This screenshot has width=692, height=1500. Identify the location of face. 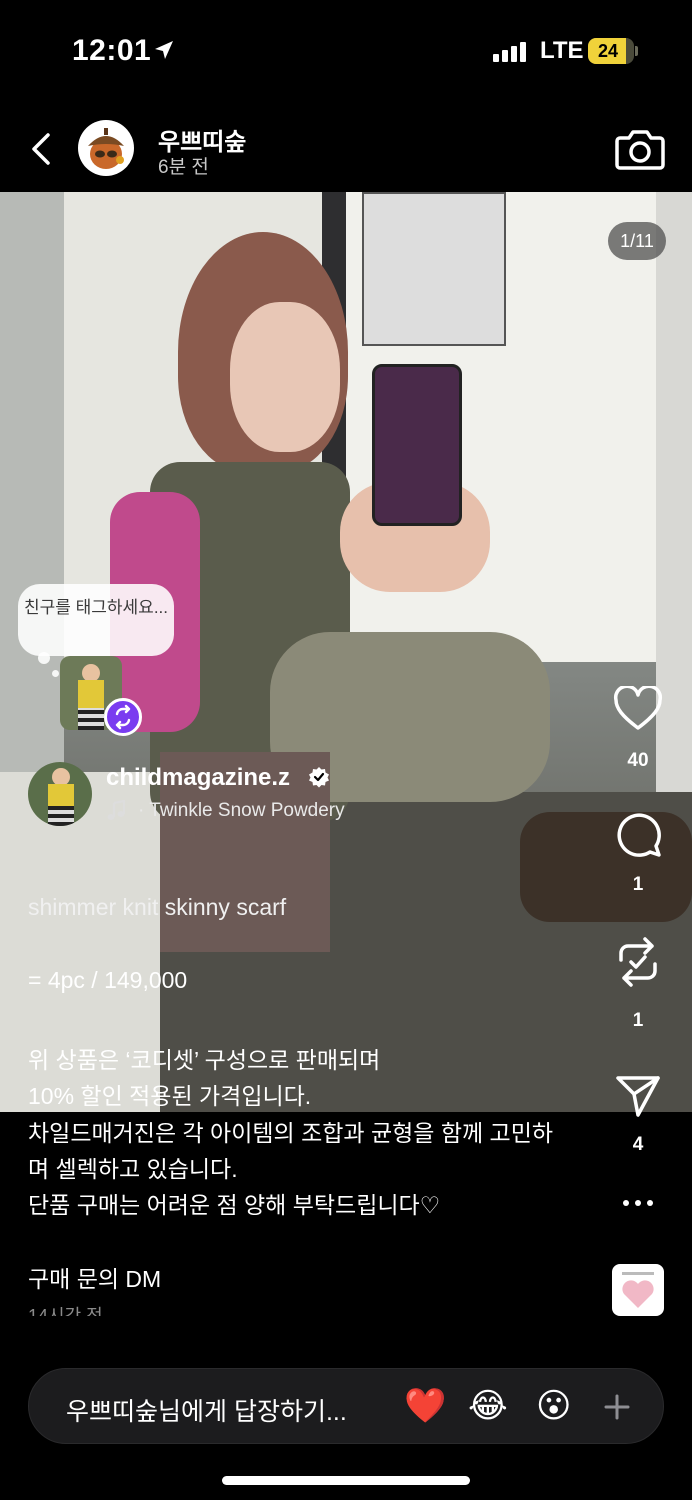
(285, 377).